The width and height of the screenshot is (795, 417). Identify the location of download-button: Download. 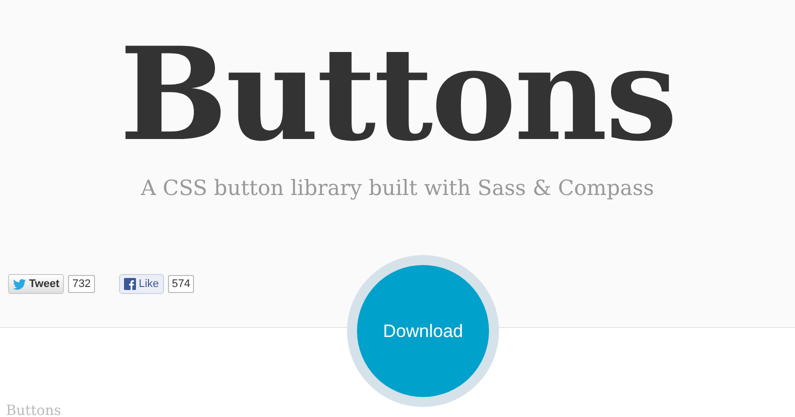
(423, 331).